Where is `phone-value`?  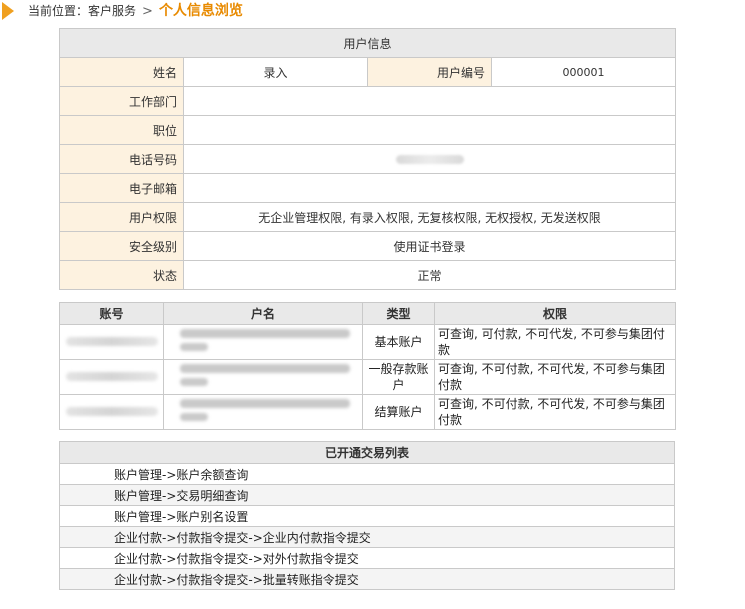 phone-value is located at coordinates (429, 159).